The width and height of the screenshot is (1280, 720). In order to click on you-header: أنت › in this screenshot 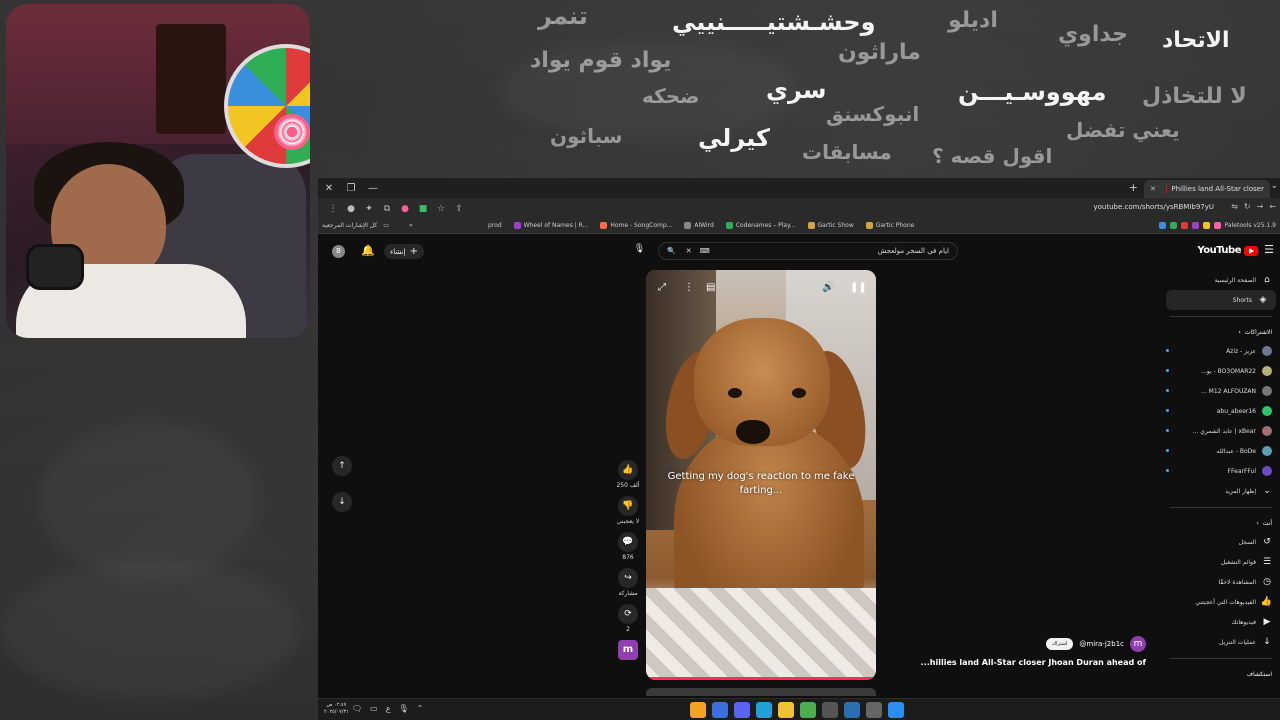, I will do `click(1221, 523)`.